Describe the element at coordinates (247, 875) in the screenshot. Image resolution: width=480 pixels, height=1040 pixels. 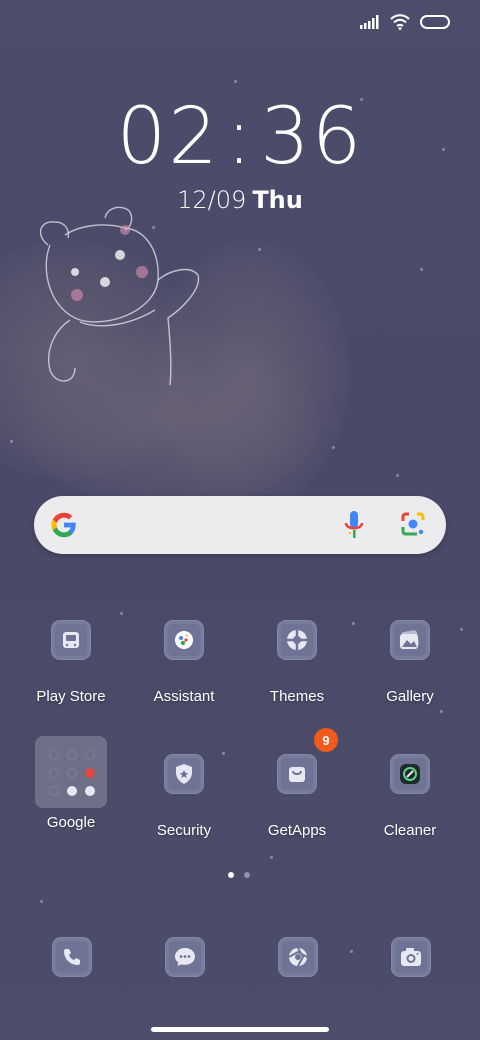
I see `page-dot` at that location.